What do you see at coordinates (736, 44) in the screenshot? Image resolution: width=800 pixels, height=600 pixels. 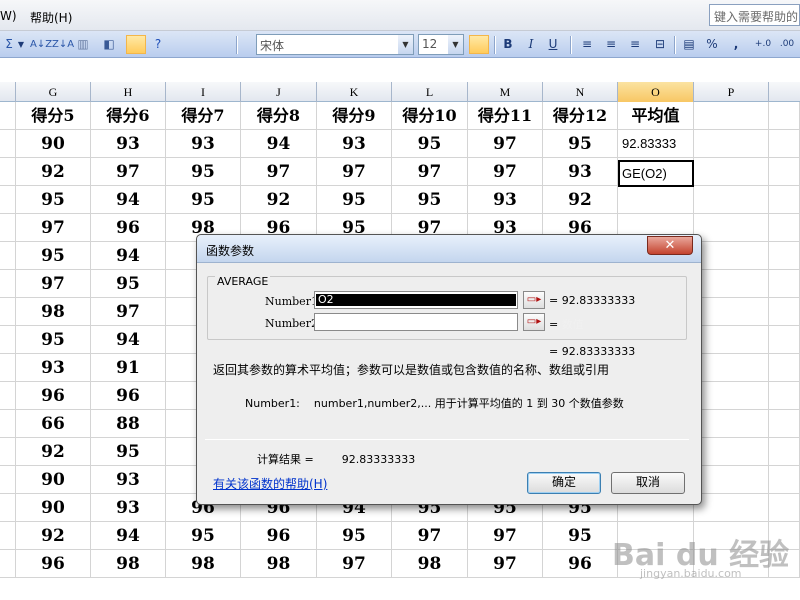 I see `comma-button: ,` at bounding box center [736, 44].